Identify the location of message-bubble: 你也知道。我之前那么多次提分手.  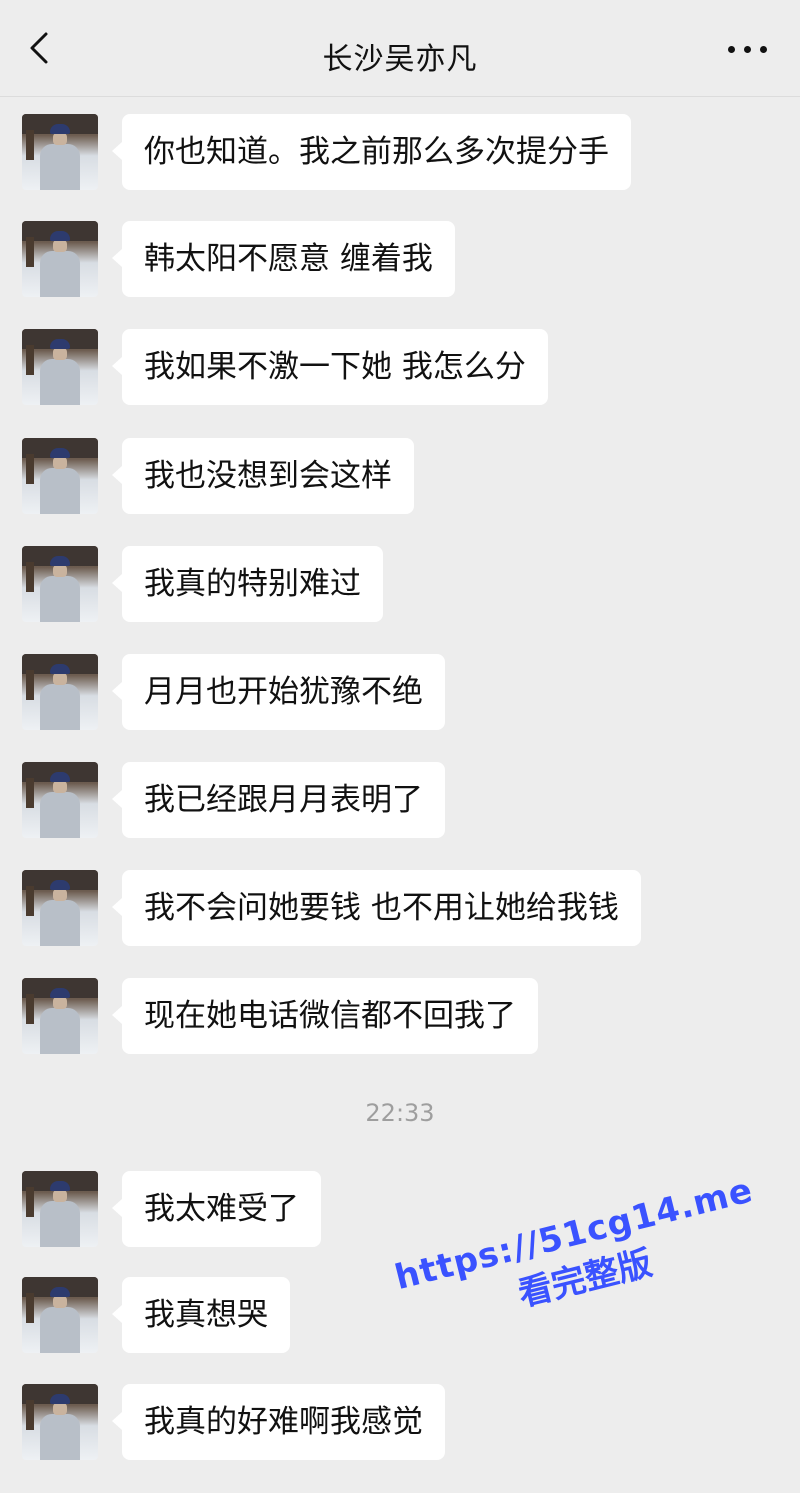
(371, 152).